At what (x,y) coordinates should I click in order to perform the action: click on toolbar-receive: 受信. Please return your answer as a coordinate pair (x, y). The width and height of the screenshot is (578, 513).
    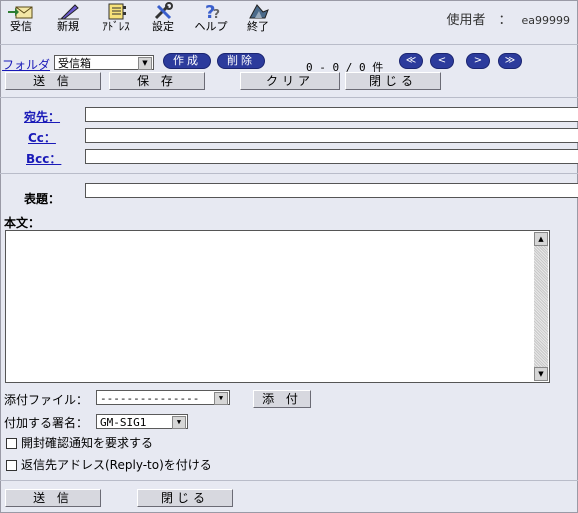
    Looking at the image, I should click on (21, 16).